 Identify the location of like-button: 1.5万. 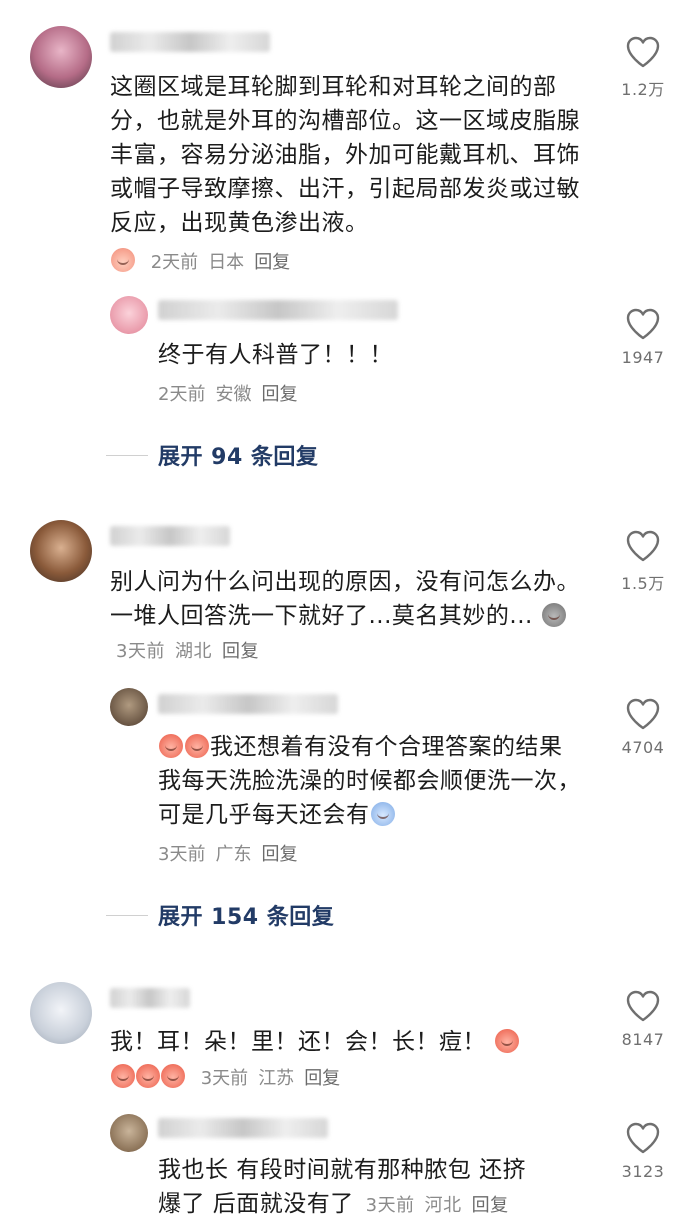
(643, 562).